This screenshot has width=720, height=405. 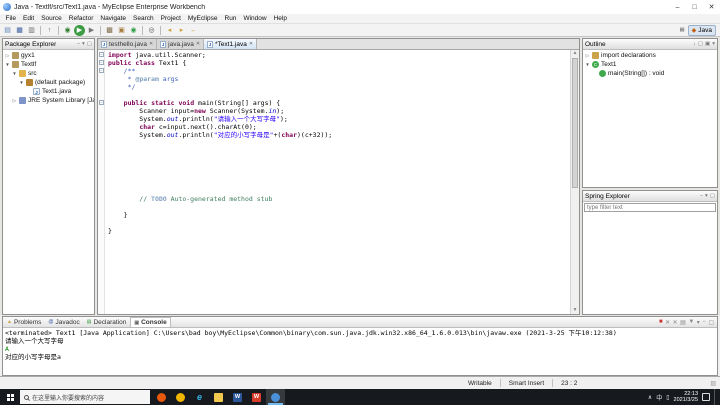 I want to click on editor-scrollbar: ▲ ▼, so click(x=574, y=182).